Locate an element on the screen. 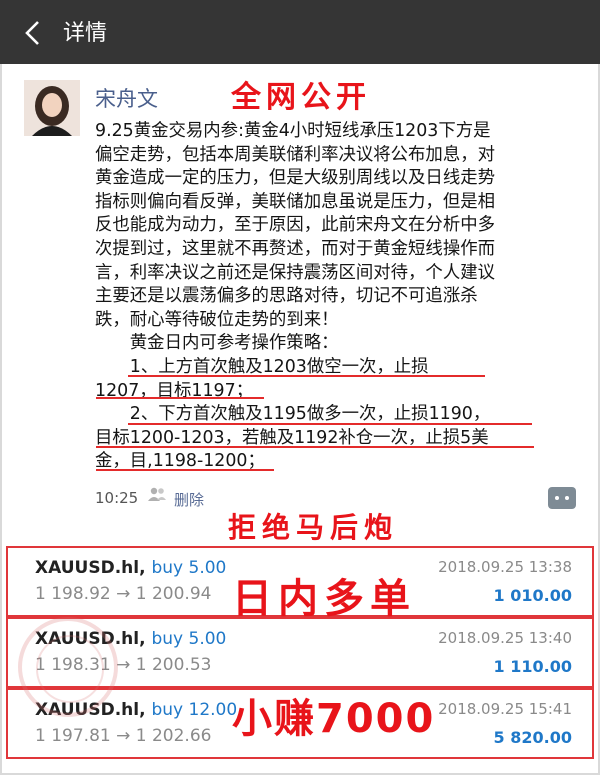 The width and height of the screenshot is (600, 775). trade-datetime: 2018.09.25 13:38 is located at coordinates (505, 567).